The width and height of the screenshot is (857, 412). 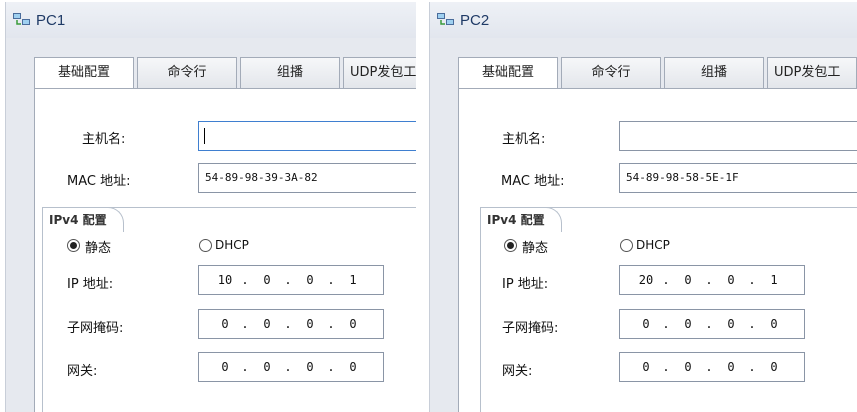 I want to click on text-caret, so click(x=204, y=136).